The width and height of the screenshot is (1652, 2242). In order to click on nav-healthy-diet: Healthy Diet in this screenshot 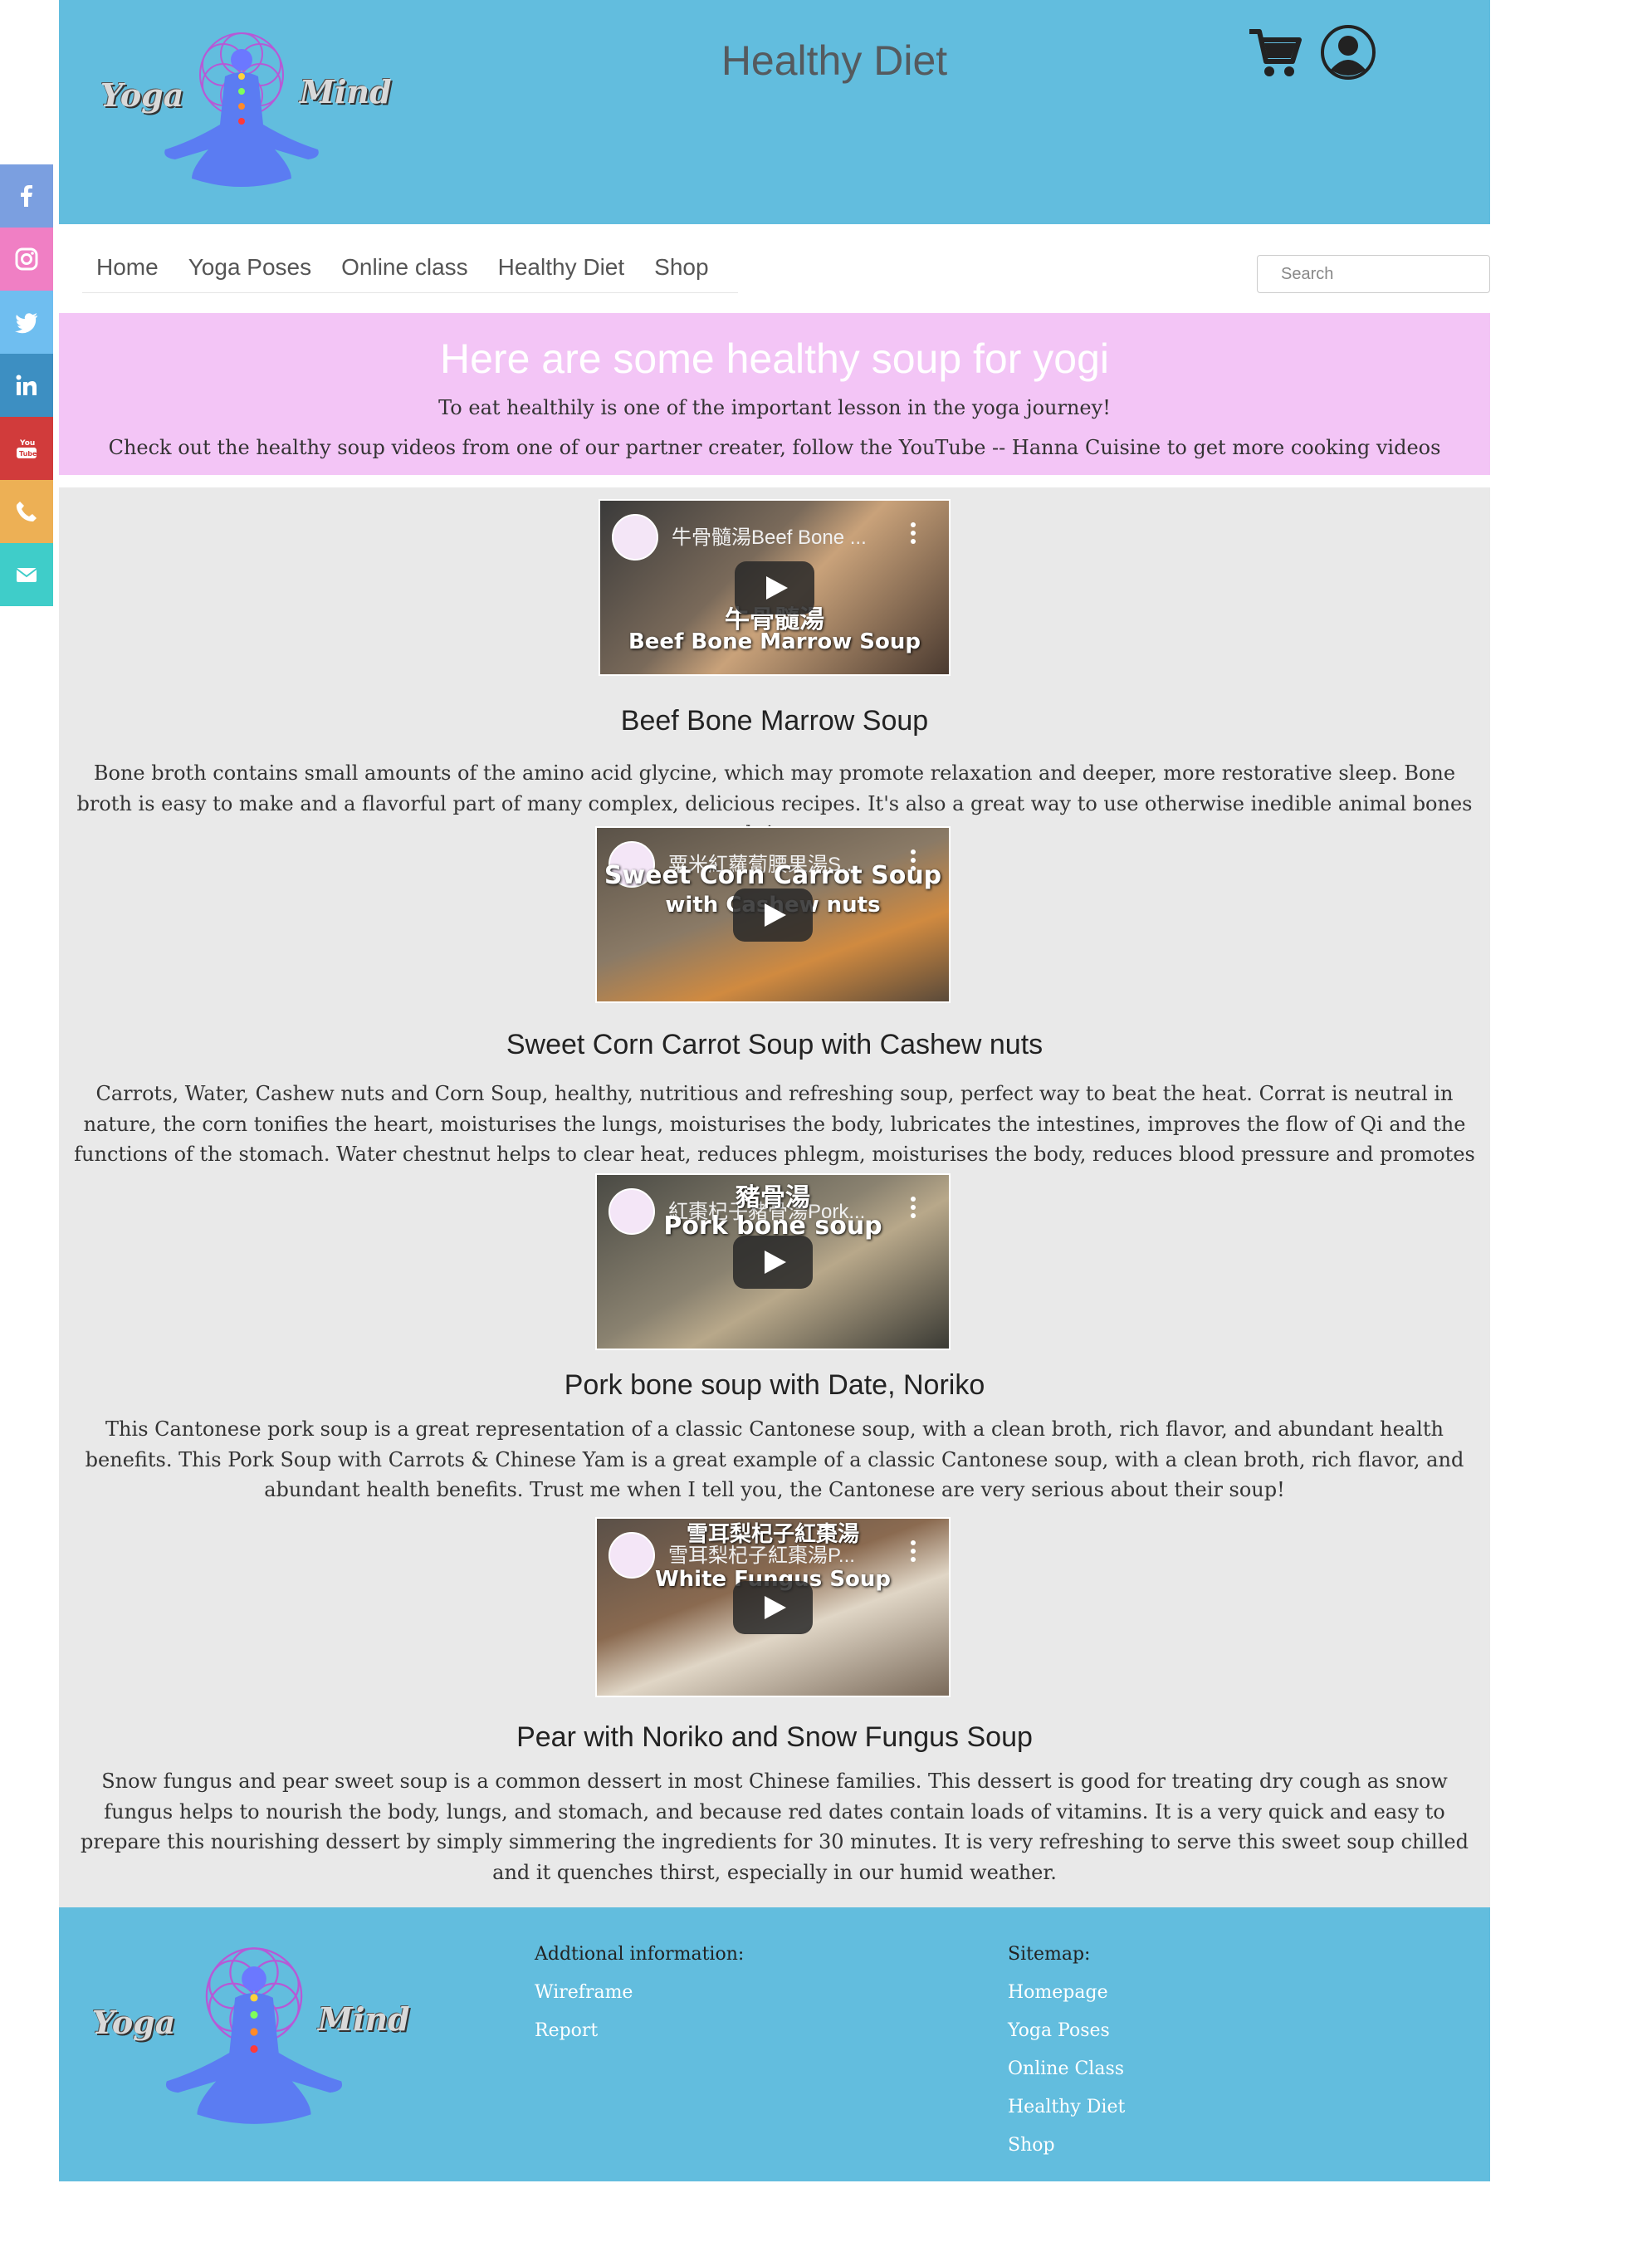, I will do `click(562, 267)`.